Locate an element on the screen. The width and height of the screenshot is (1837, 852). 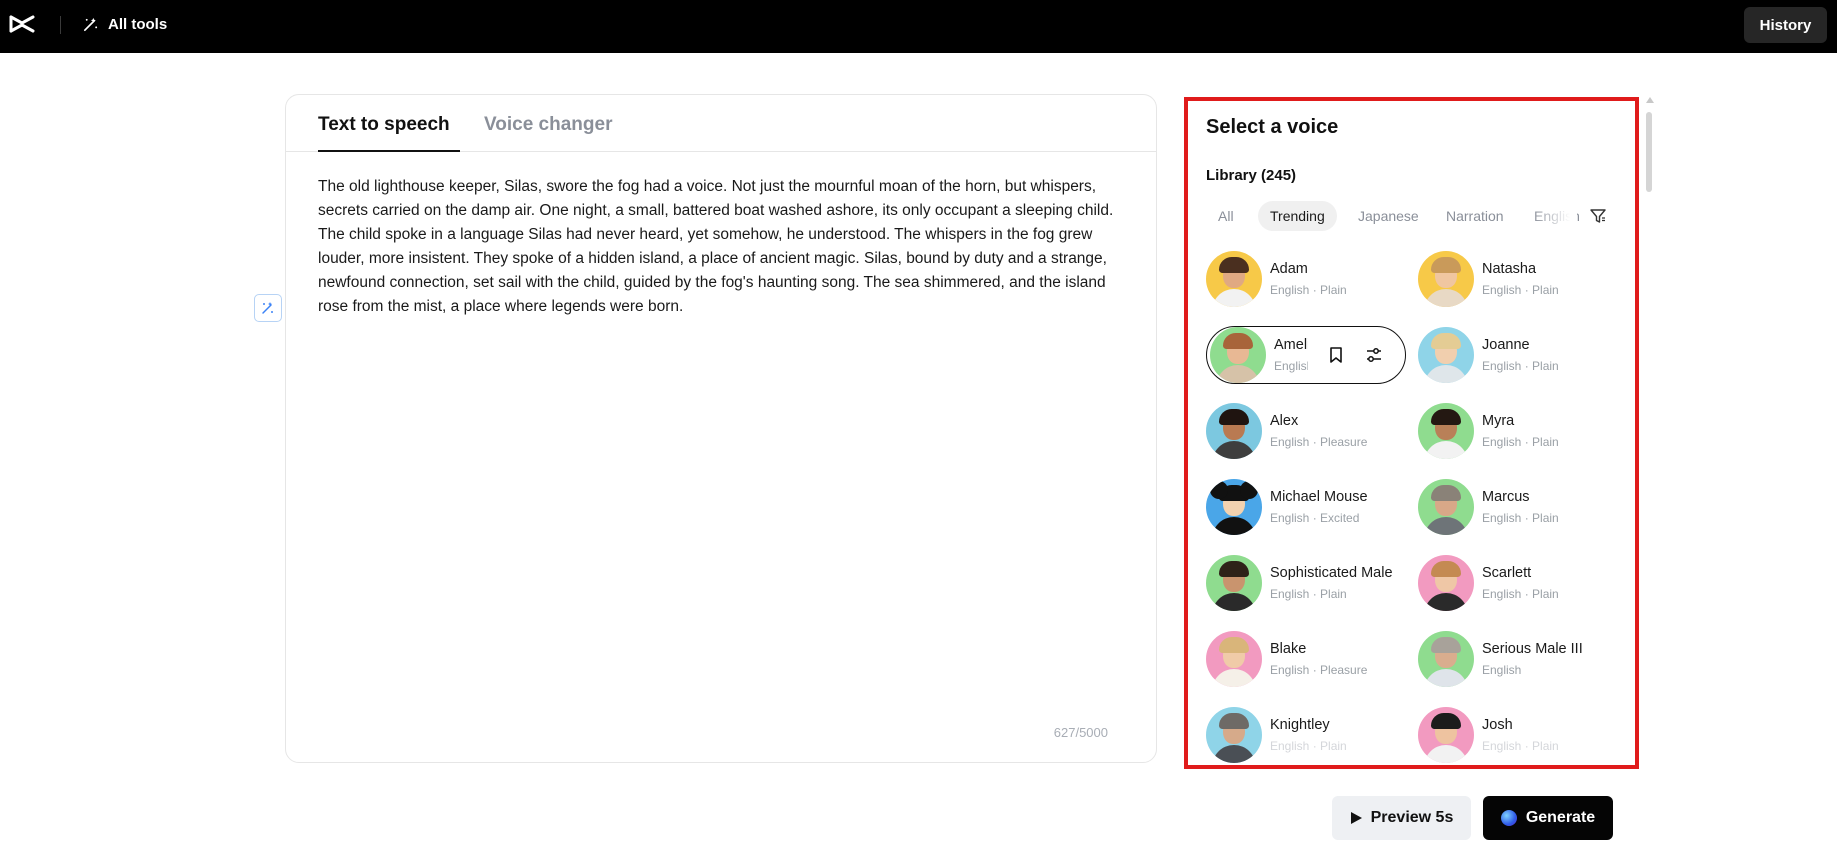
voice-name: Sophisticated Male is located at coordinates (1331, 573).